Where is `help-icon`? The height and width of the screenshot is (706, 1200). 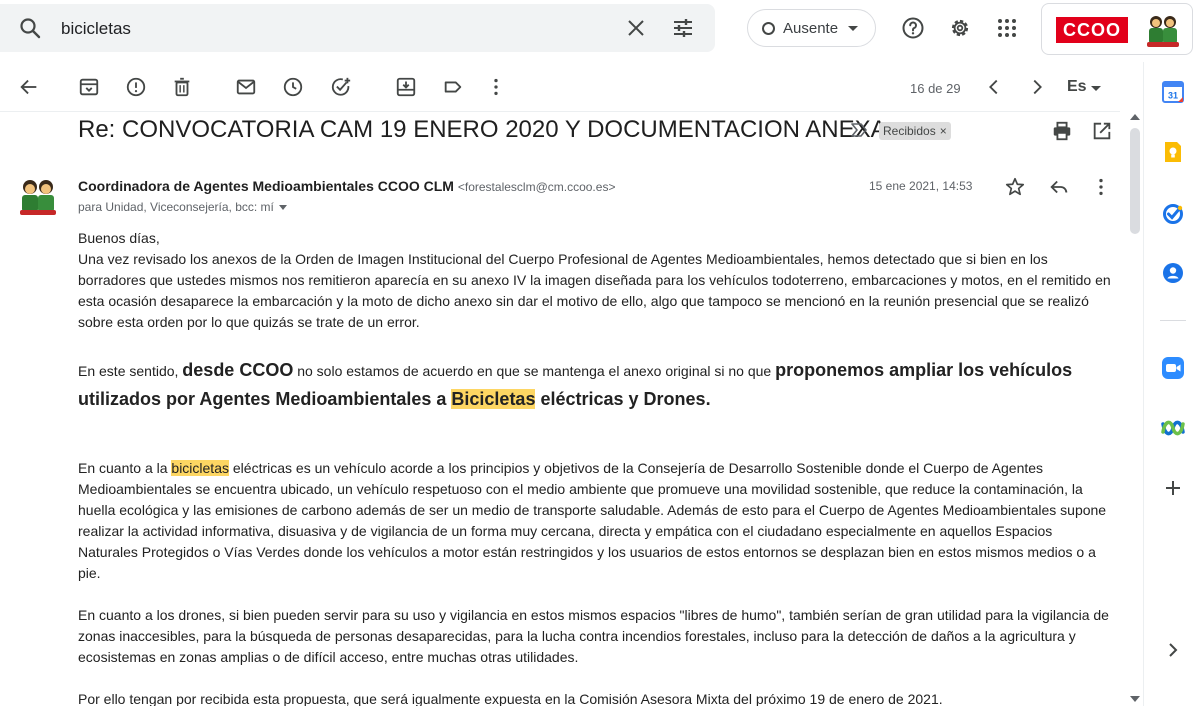 help-icon is located at coordinates (913, 28).